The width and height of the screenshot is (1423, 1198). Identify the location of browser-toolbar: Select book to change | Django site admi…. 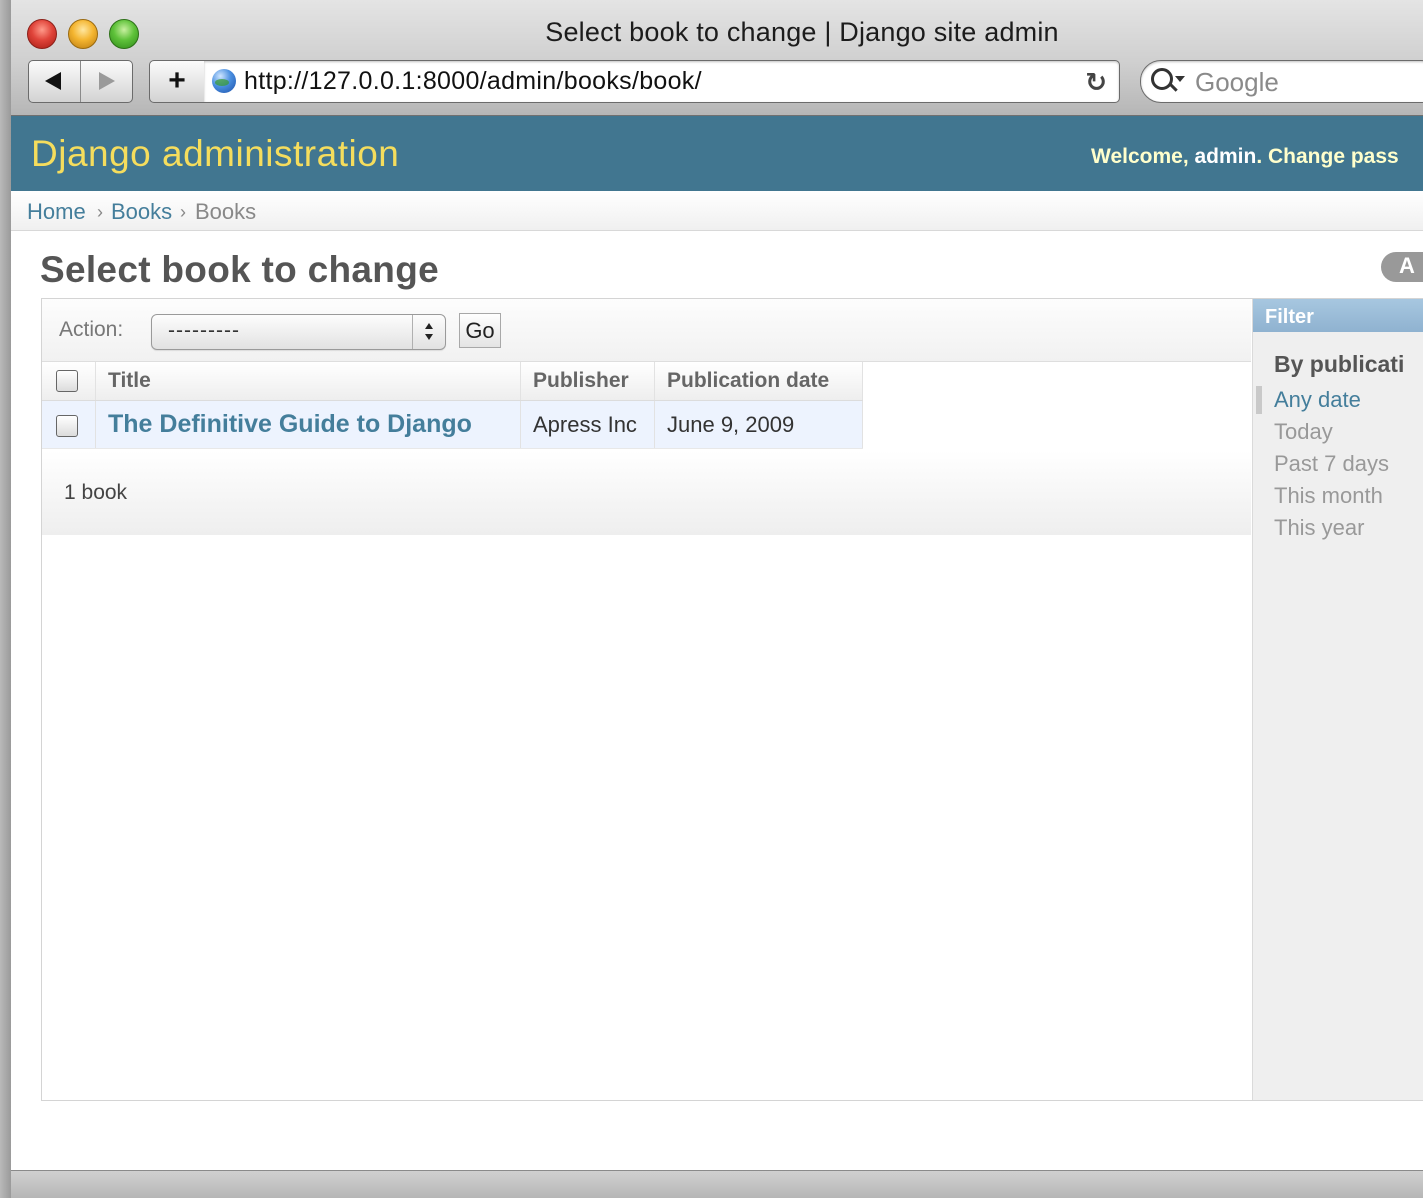
(717, 58).